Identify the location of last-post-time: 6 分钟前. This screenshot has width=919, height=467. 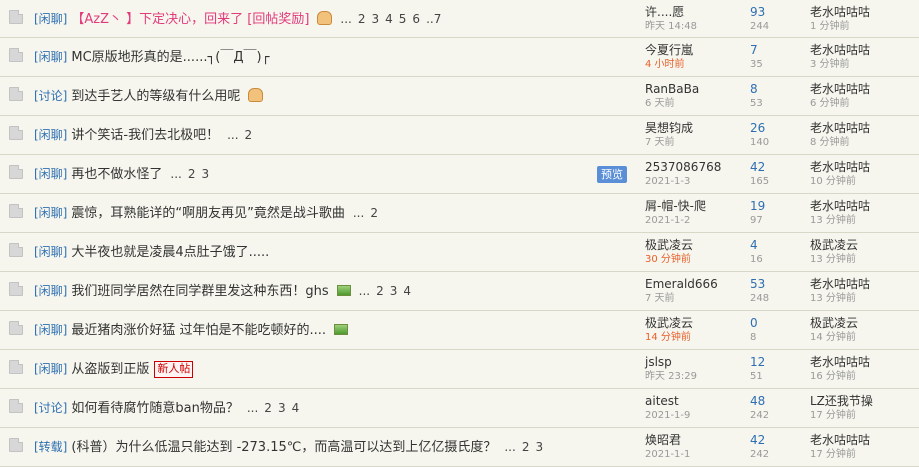
(862, 103).